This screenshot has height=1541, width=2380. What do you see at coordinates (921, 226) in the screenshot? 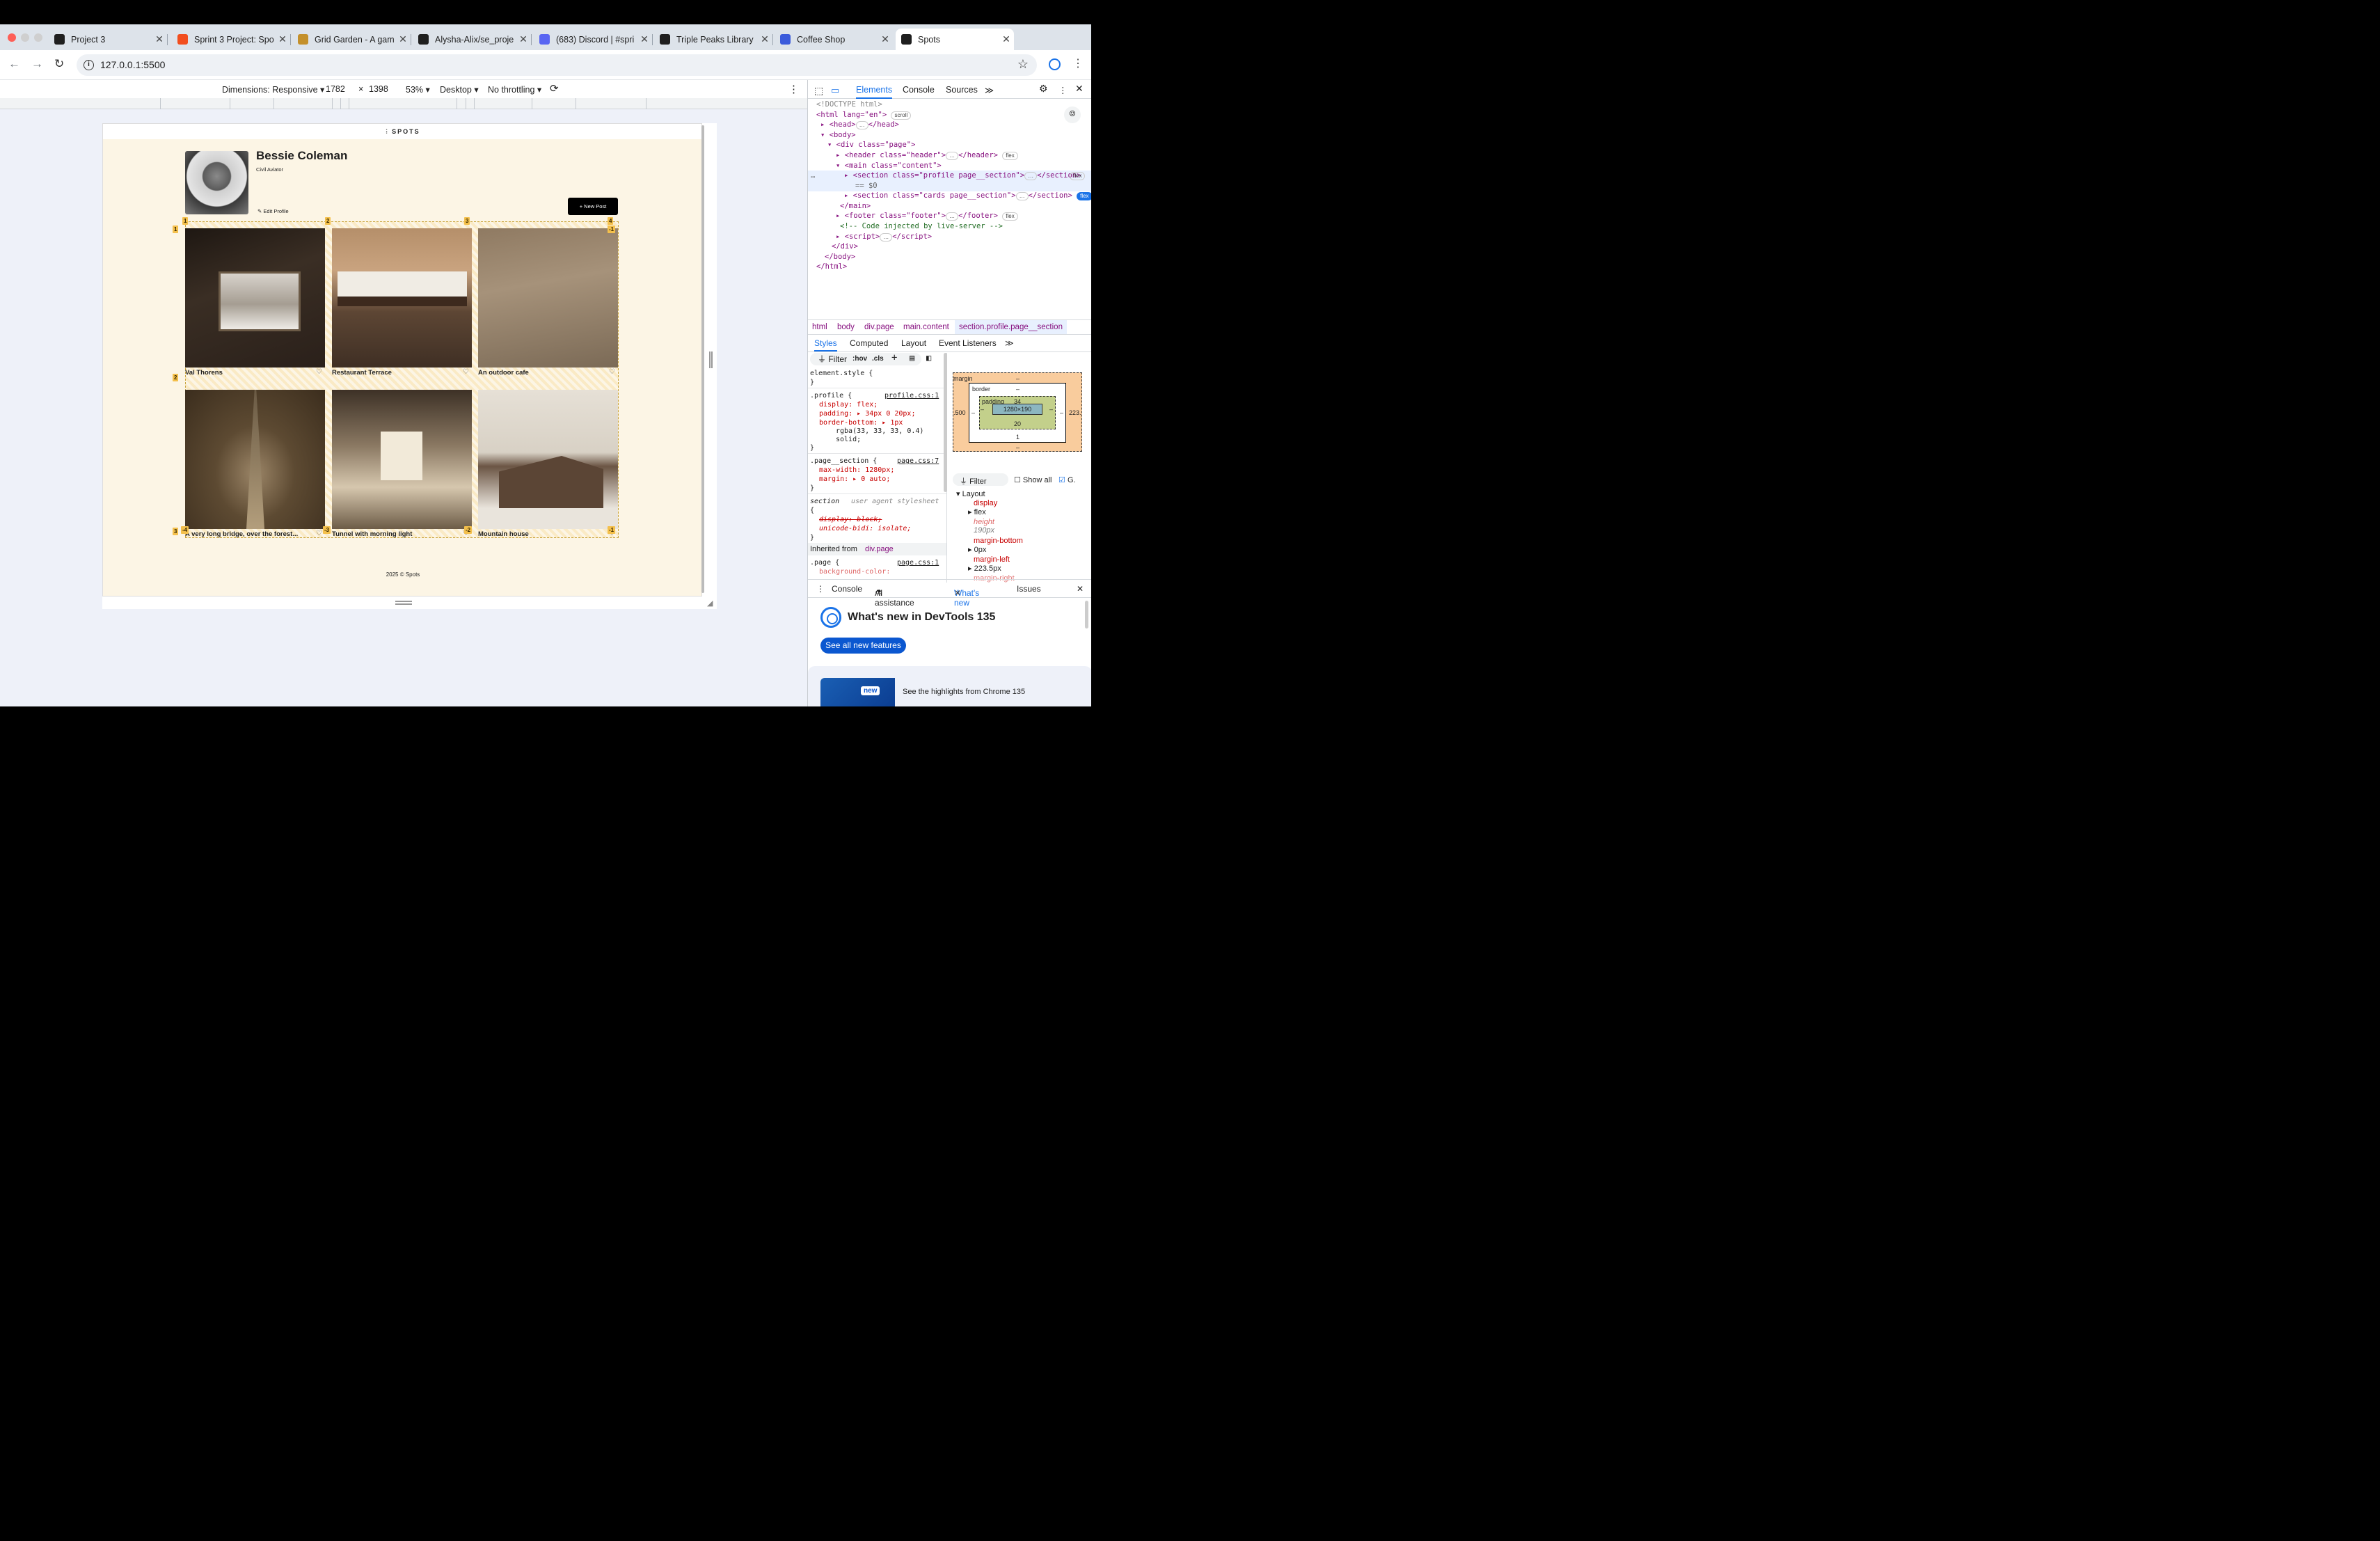
I see `dom-comment: <!-- Code injected by live-server -->` at bounding box center [921, 226].